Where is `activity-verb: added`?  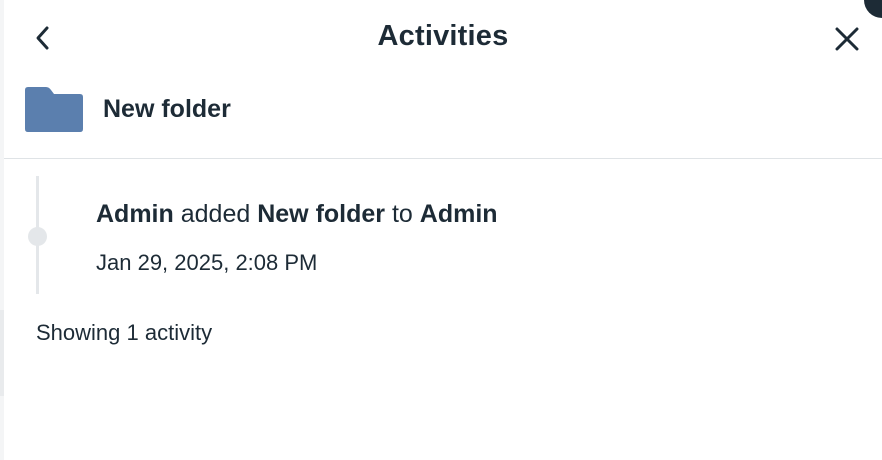 activity-verb: added is located at coordinates (215, 214).